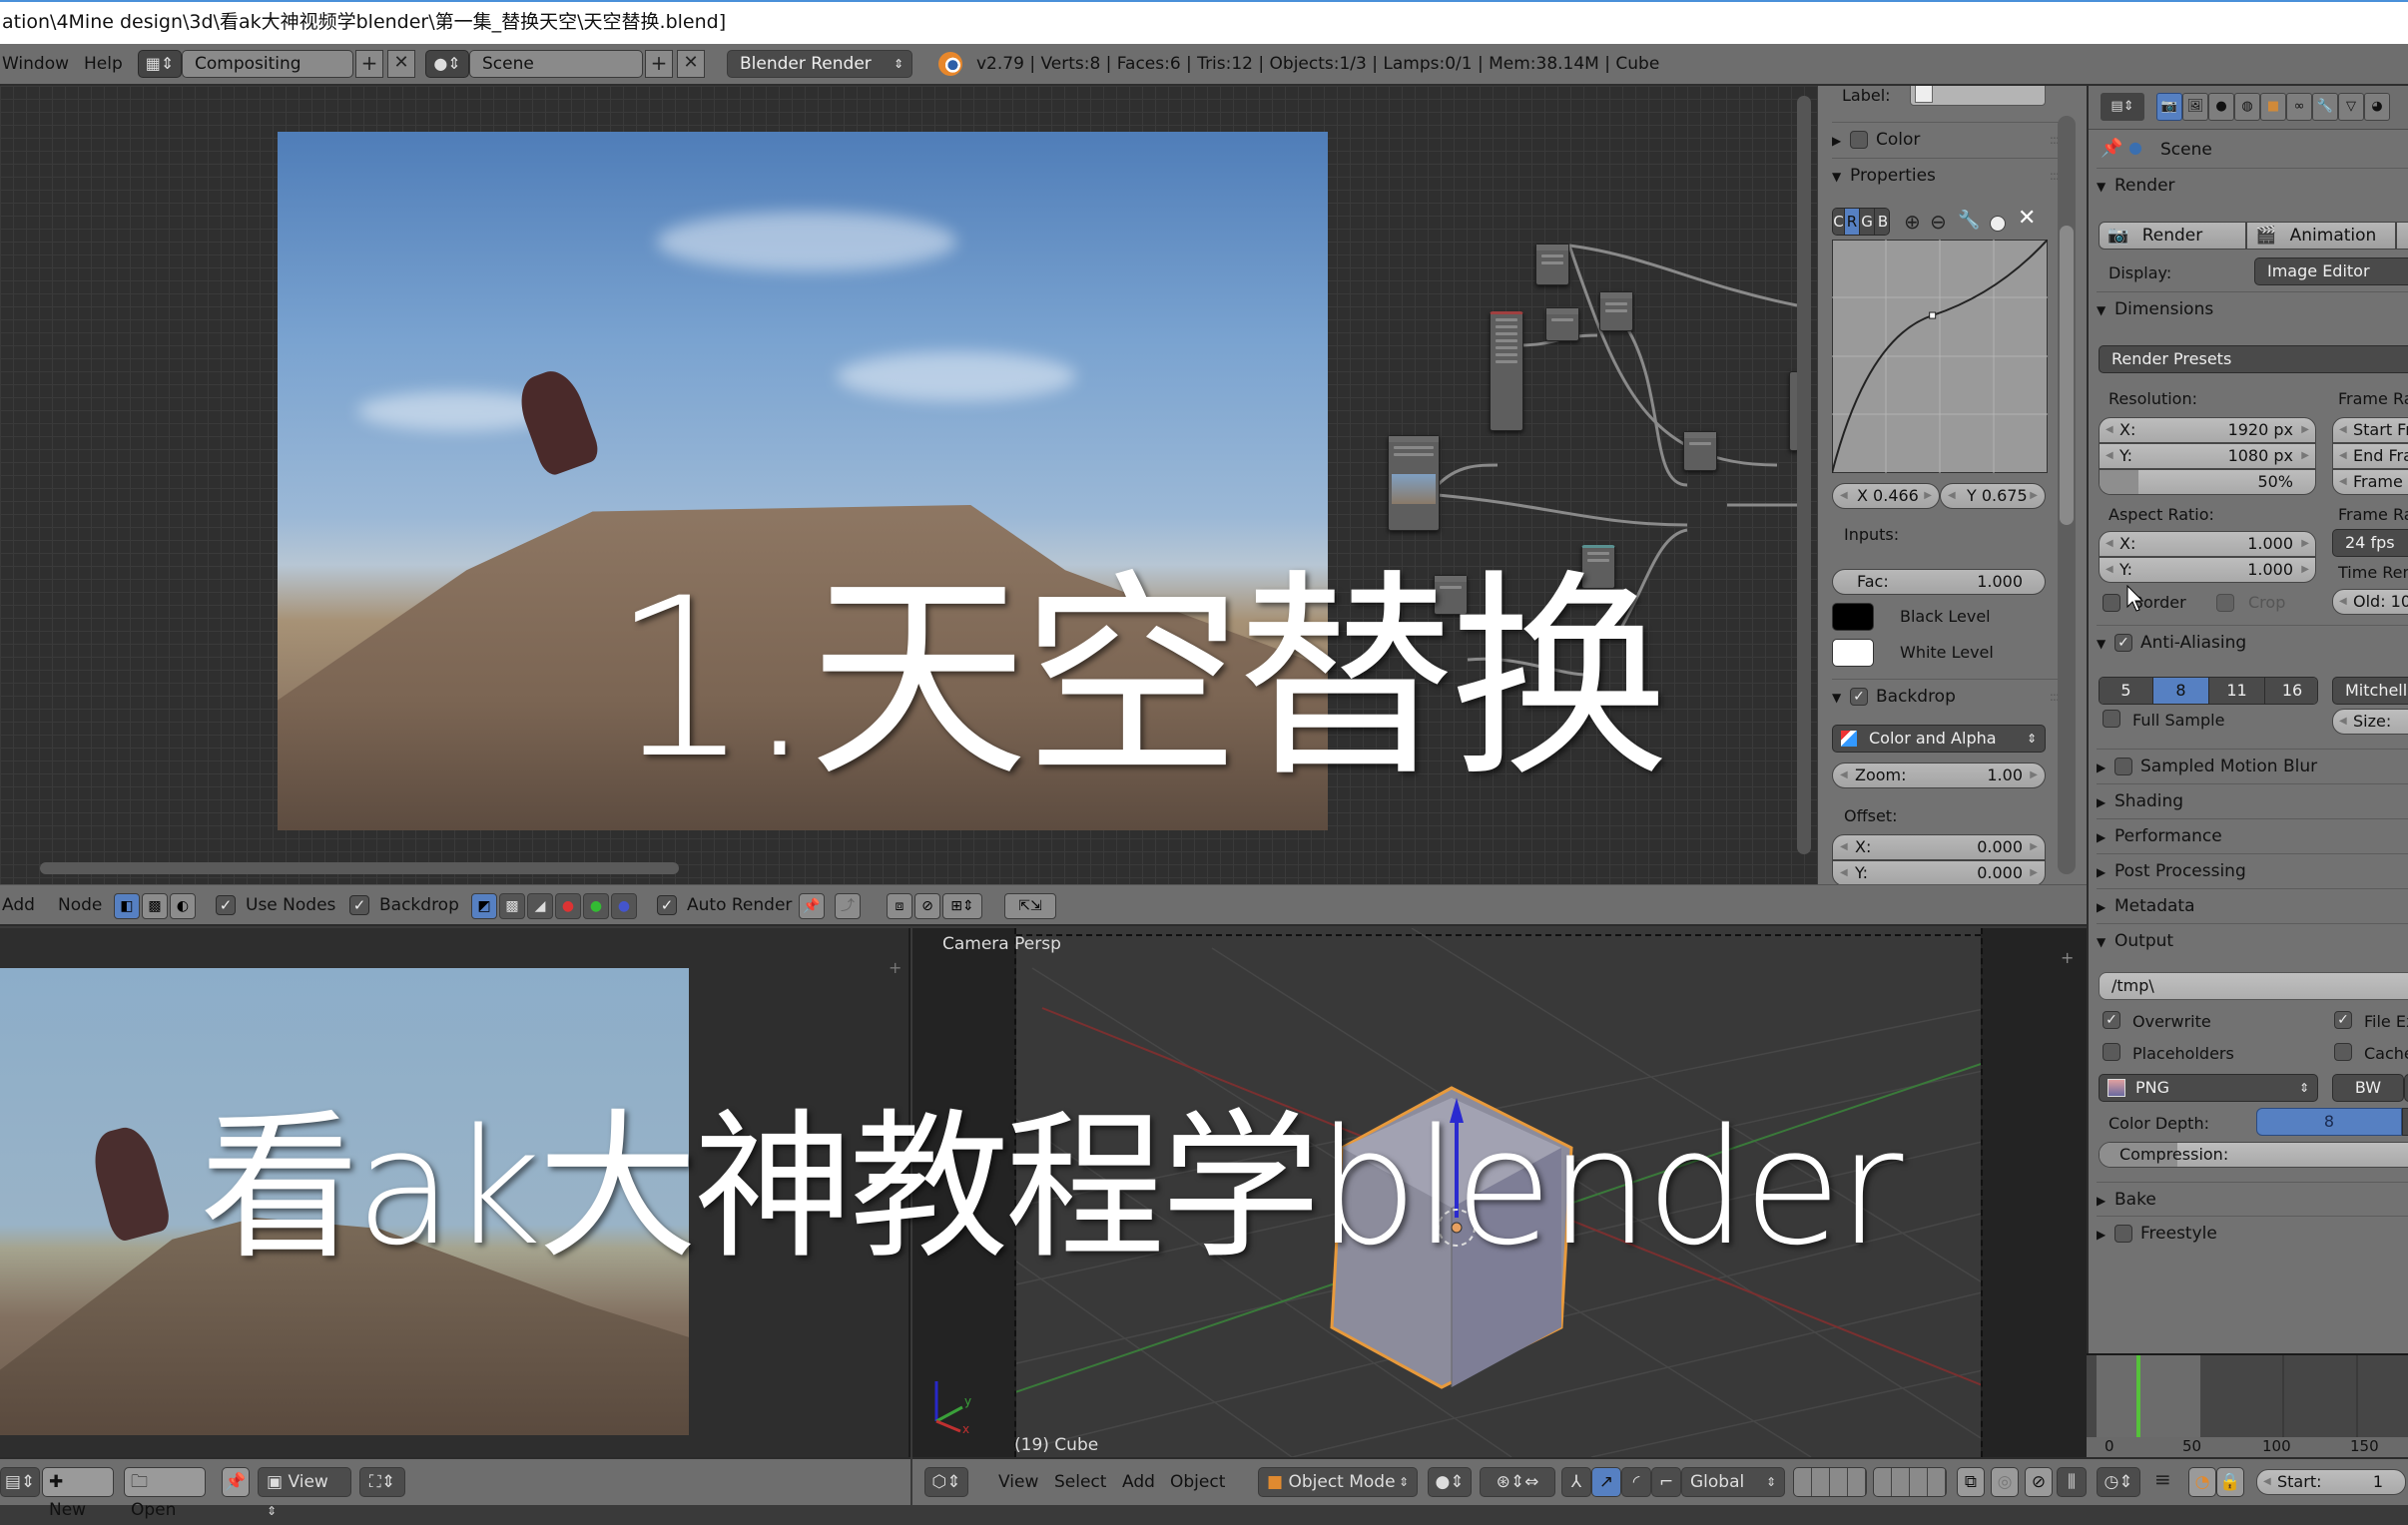 The width and height of the screenshot is (2408, 1525). I want to click on delete-point-icon: ✕, so click(2027, 218).